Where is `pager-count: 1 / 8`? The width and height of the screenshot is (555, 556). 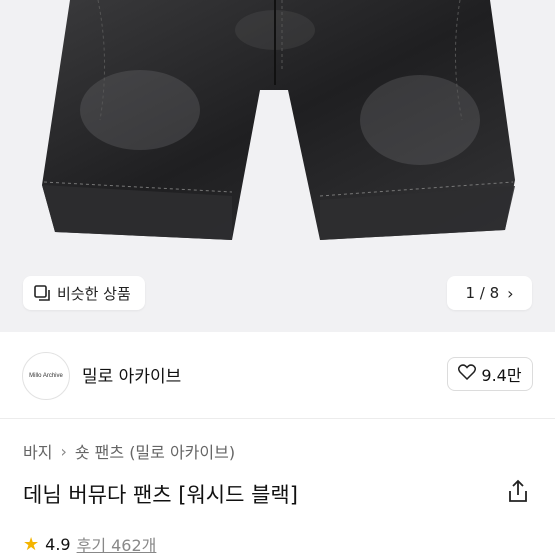 pager-count: 1 / 8 is located at coordinates (482, 293).